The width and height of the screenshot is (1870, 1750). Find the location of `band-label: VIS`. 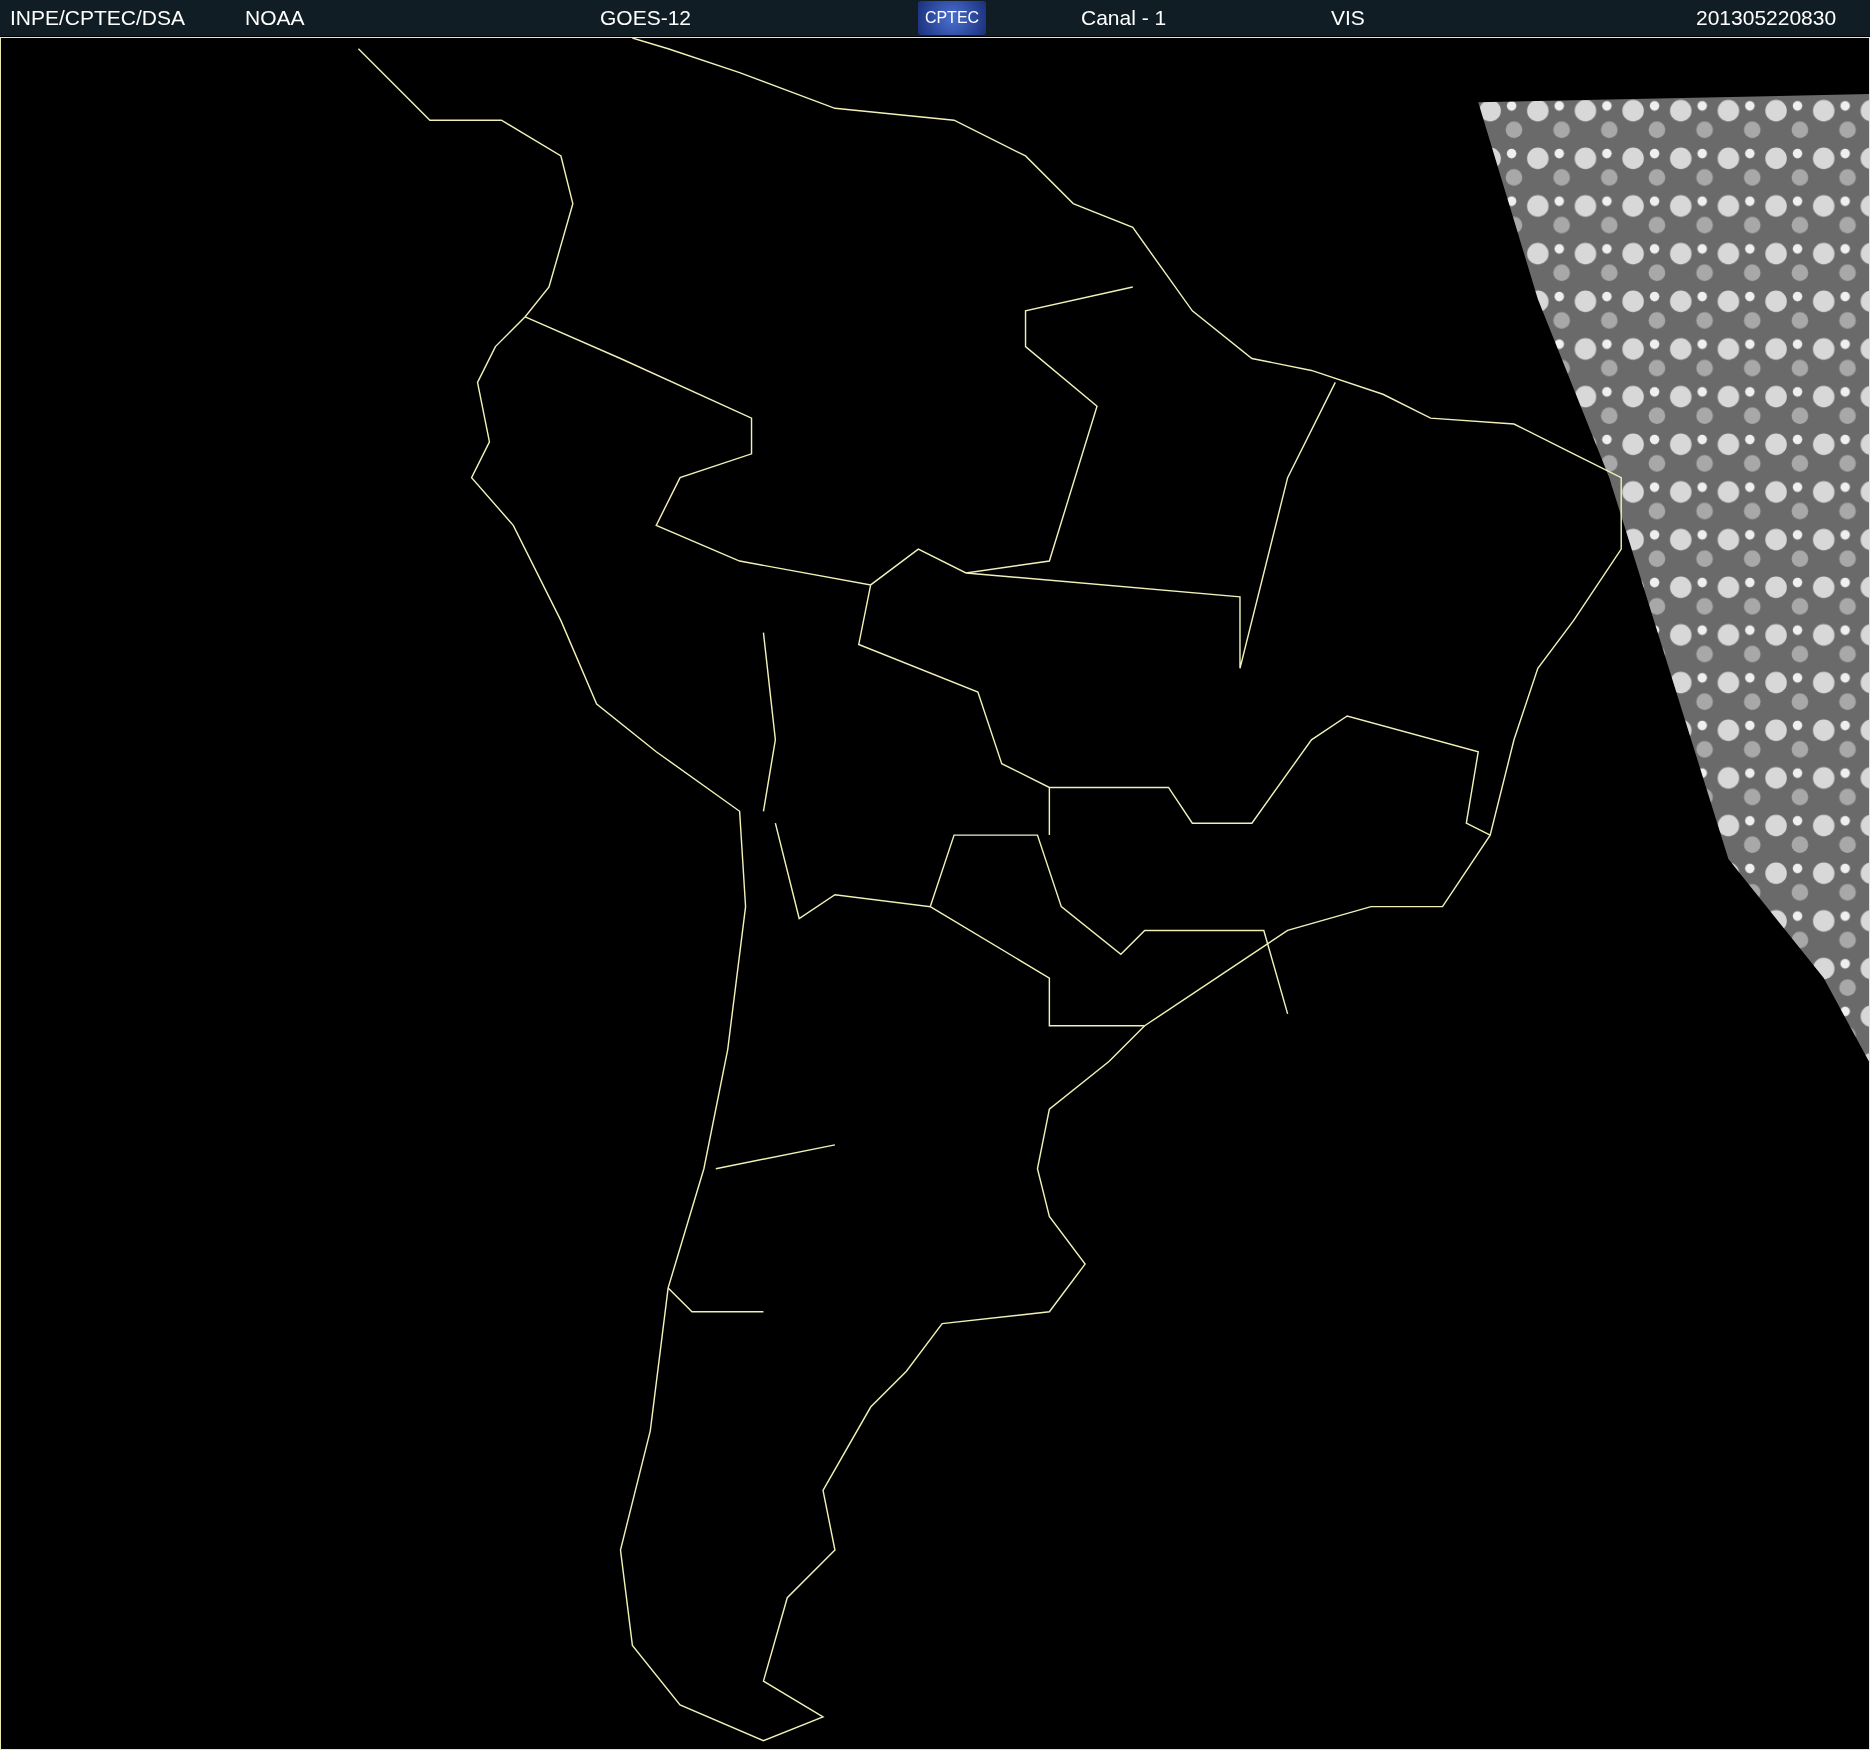

band-label: VIS is located at coordinates (1348, 18).